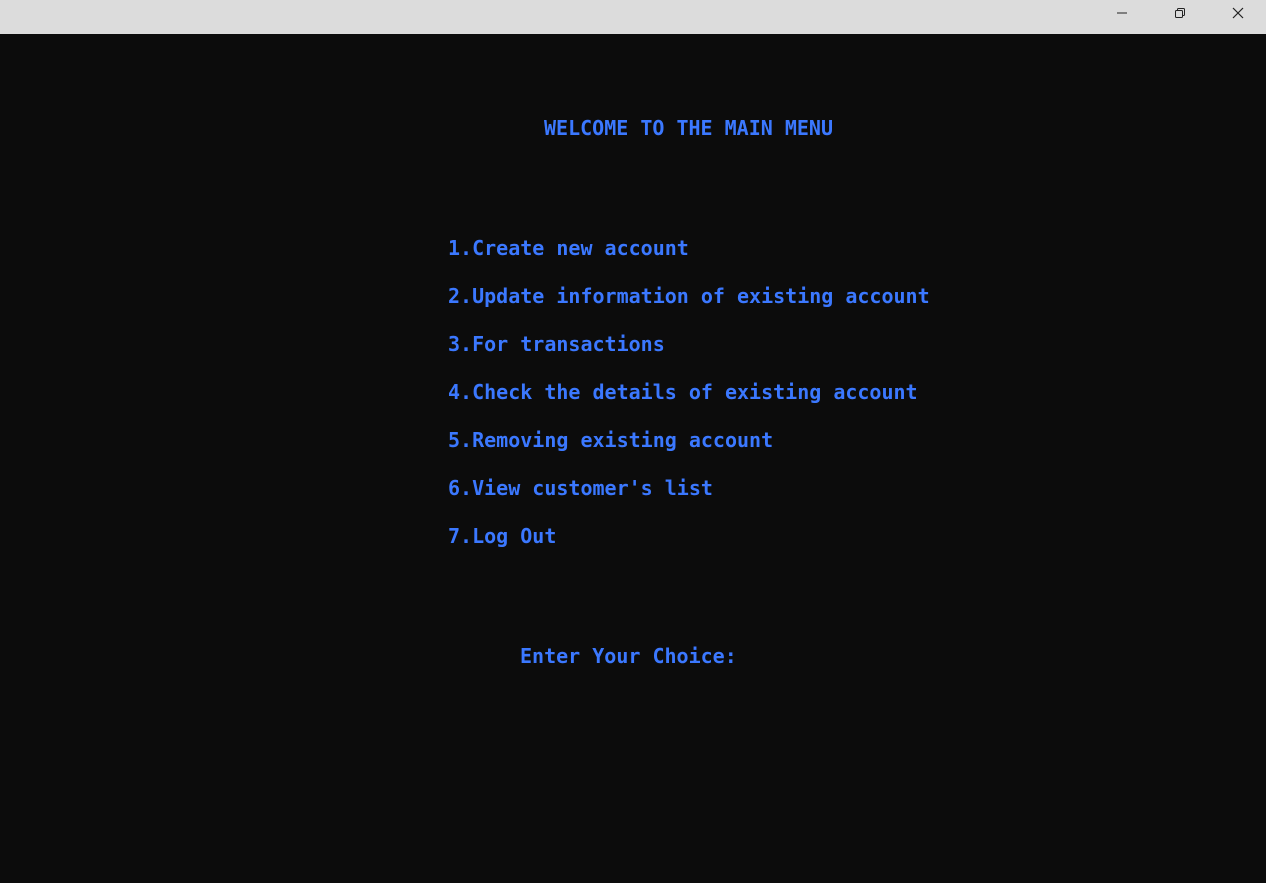 This screenshot has width=1266, height=883. I want to click on minimize-icon, so click(1122, 13).